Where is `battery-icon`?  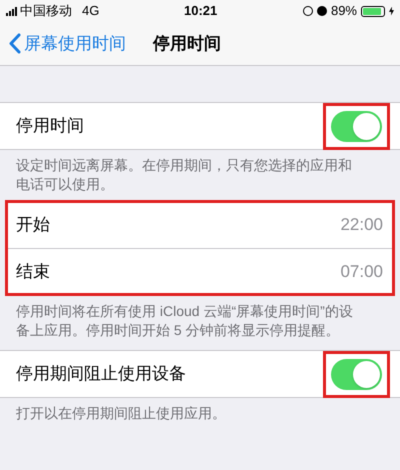
battery-icon is located at coordinates (373, 11).